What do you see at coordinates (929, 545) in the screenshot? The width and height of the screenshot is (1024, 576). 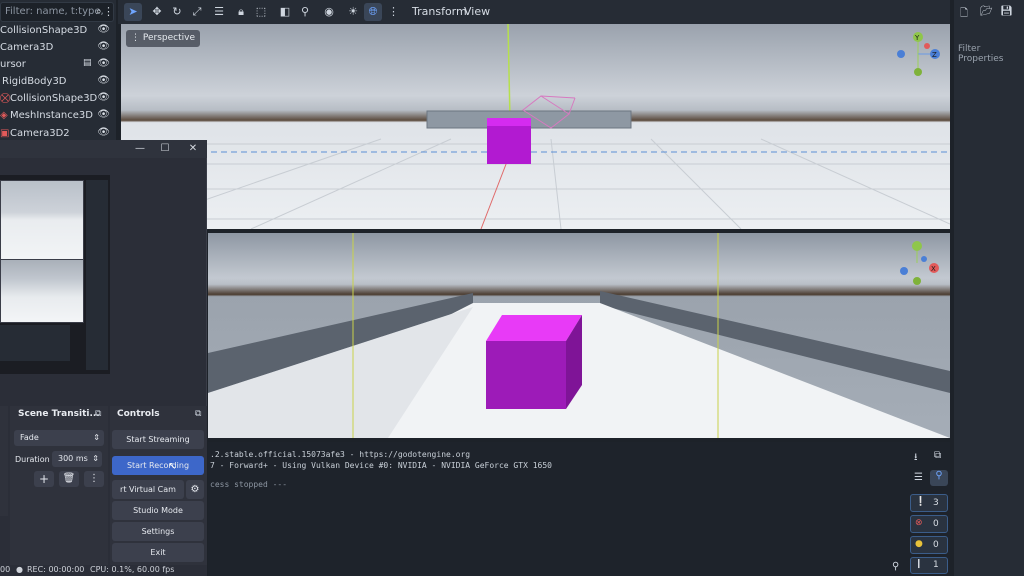 I see `warning-counter: ● 0` at bounding box center [929, 545].